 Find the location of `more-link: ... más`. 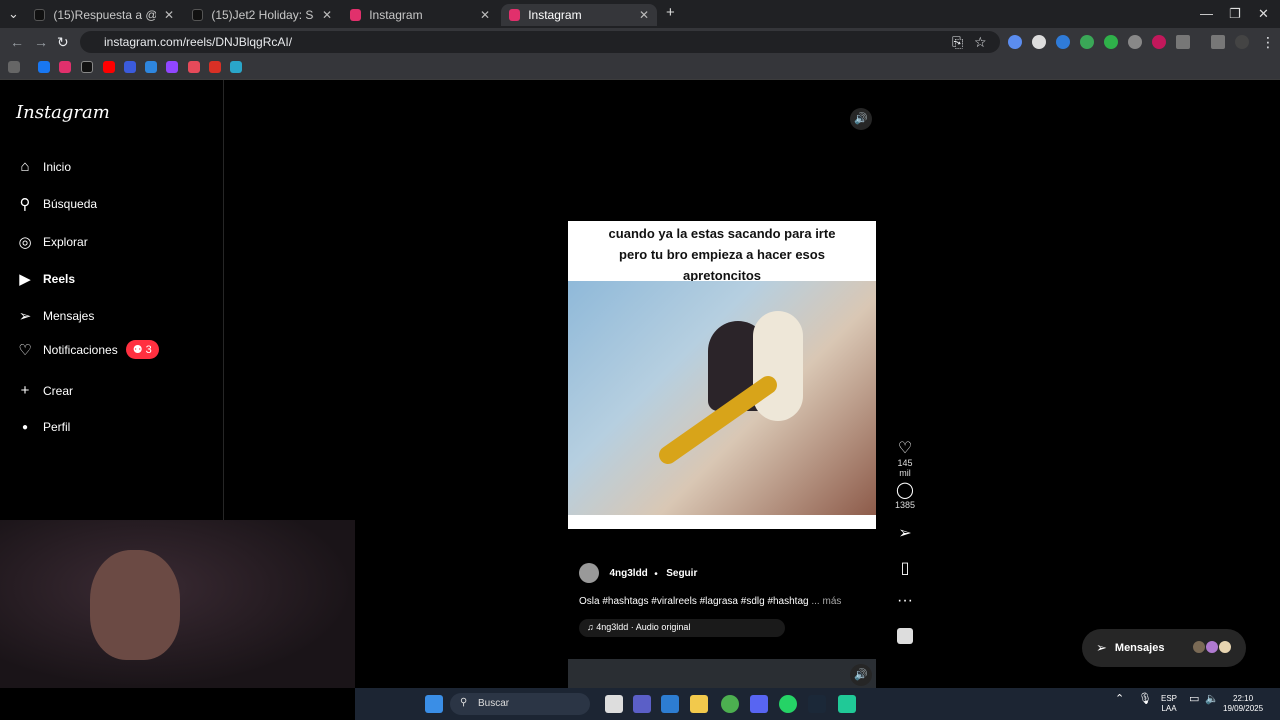

more-link: ... más is located at coordinates (826, 601).